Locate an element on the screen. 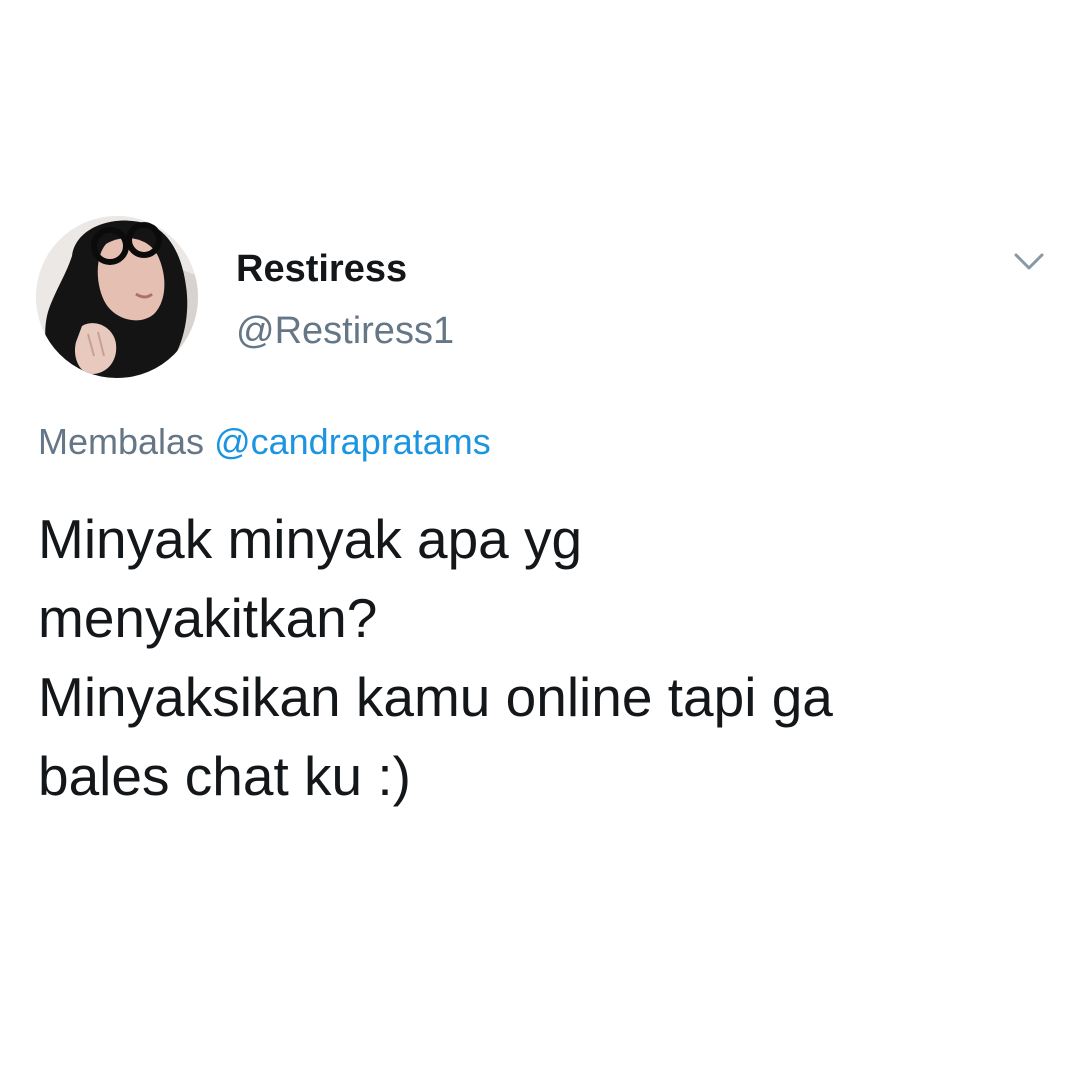  reply-context: Membalas @candrapratams is located at coordinates (264, 442).